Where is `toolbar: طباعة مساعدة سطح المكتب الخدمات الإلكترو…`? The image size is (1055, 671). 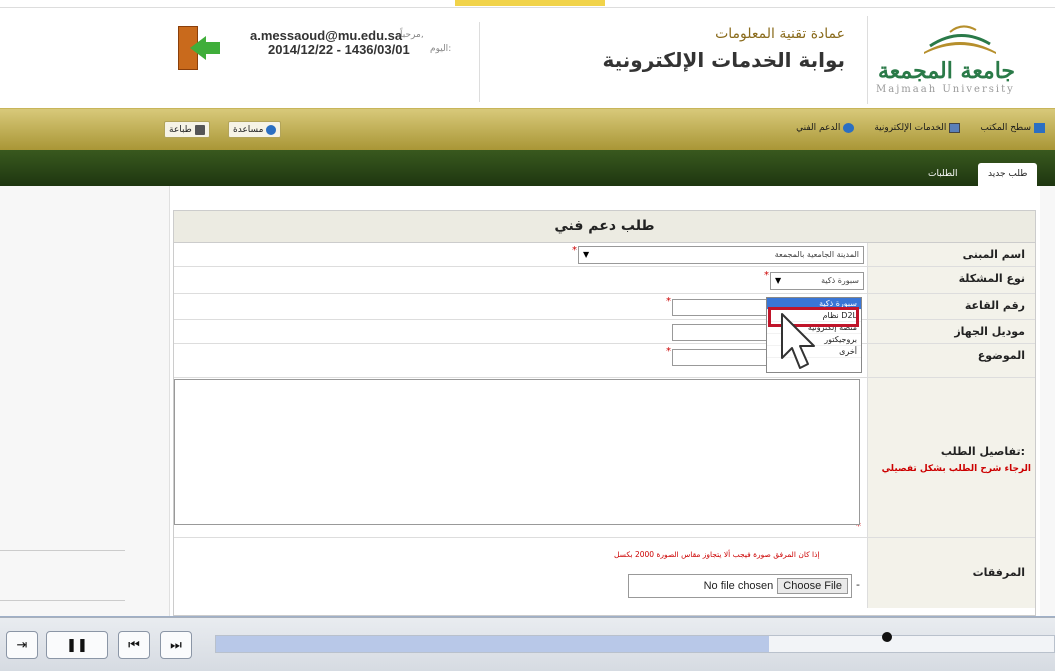
toolbar: طباعة مساعدة سطح المكتب الخدمات الإلكترو… is located at coordinates (527, 129).